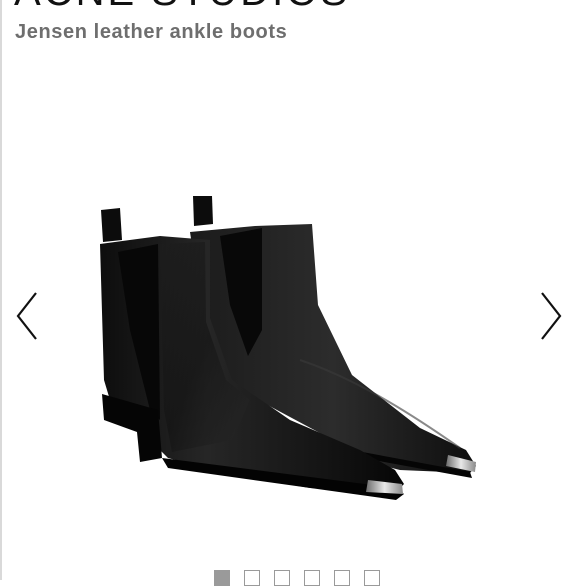 The height and width of the screenshot is (586, 580). I want to click on image-pagination, so click(290, 578).